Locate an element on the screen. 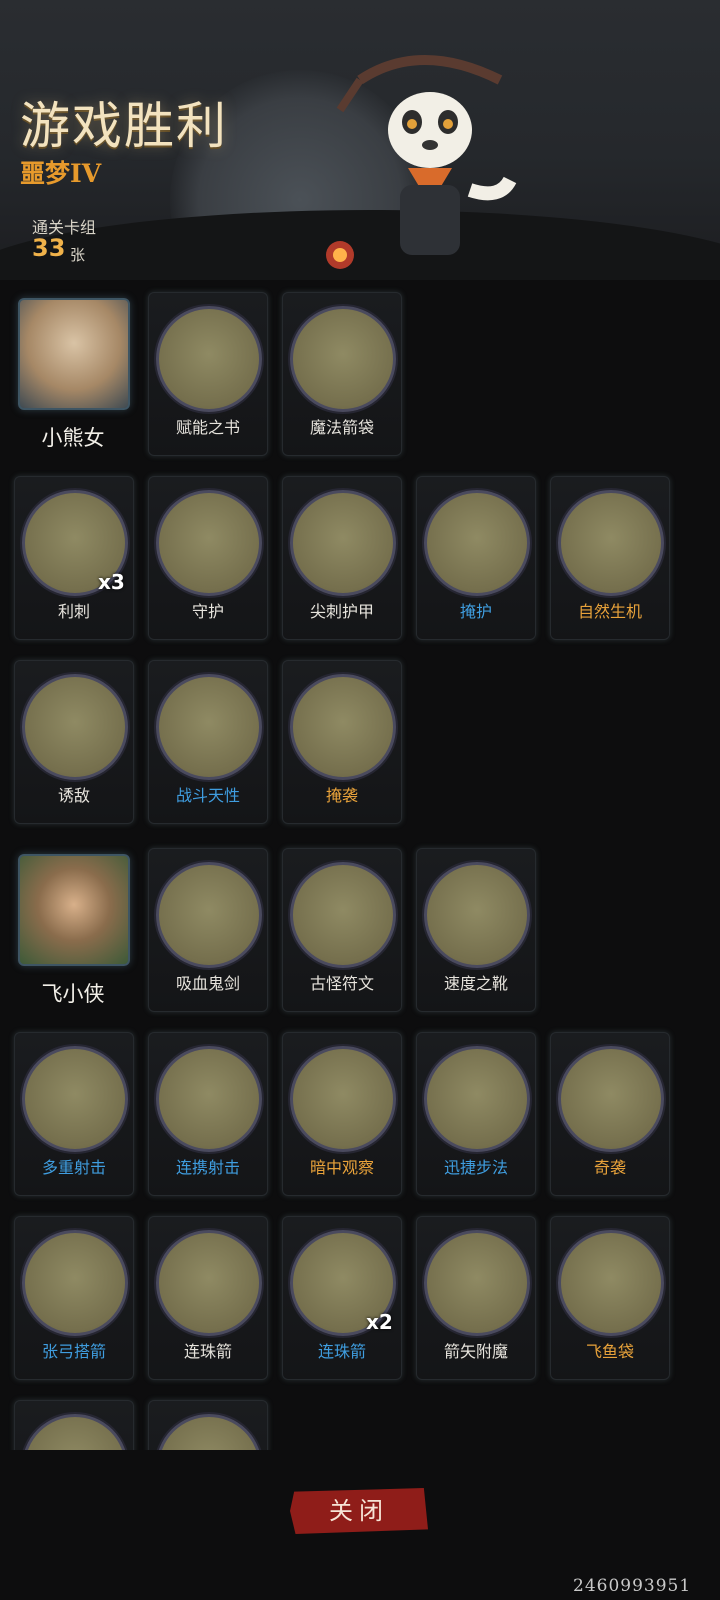 This screenshot has height=1600, width=720. skill-card: 诱敌 is located at coordinates (74, 742).